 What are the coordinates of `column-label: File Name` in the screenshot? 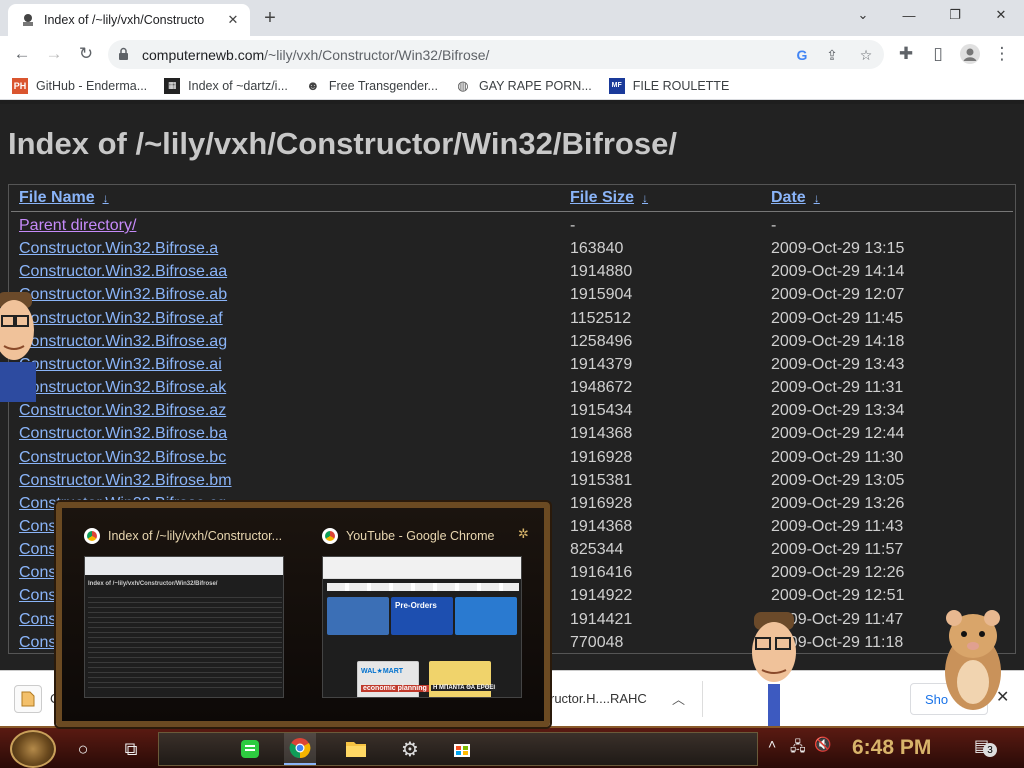 It's located at (57, 197).